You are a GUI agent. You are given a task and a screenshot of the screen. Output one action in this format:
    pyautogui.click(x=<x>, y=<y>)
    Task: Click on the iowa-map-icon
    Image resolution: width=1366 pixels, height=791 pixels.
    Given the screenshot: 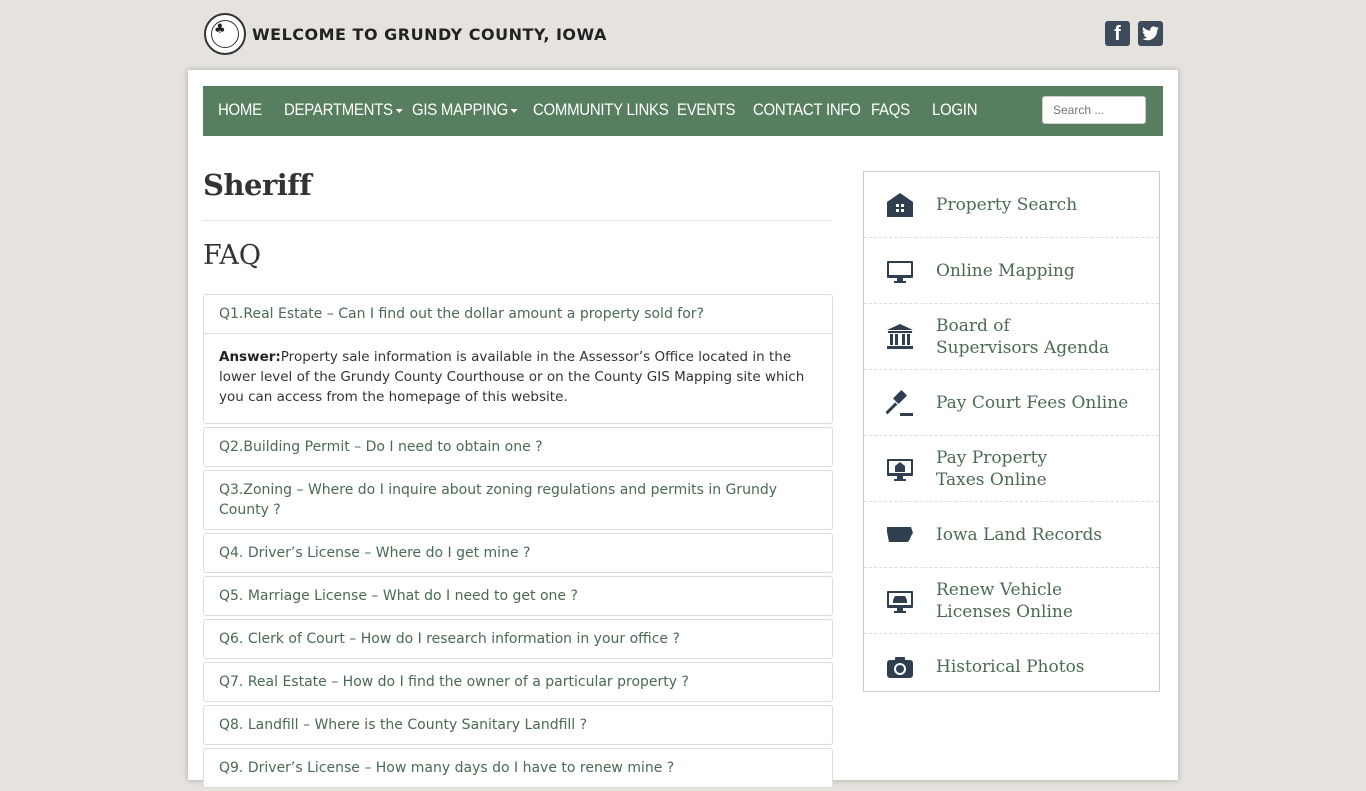 What is the action you would take?
    pyautogui.click(x=900, y=534)
    